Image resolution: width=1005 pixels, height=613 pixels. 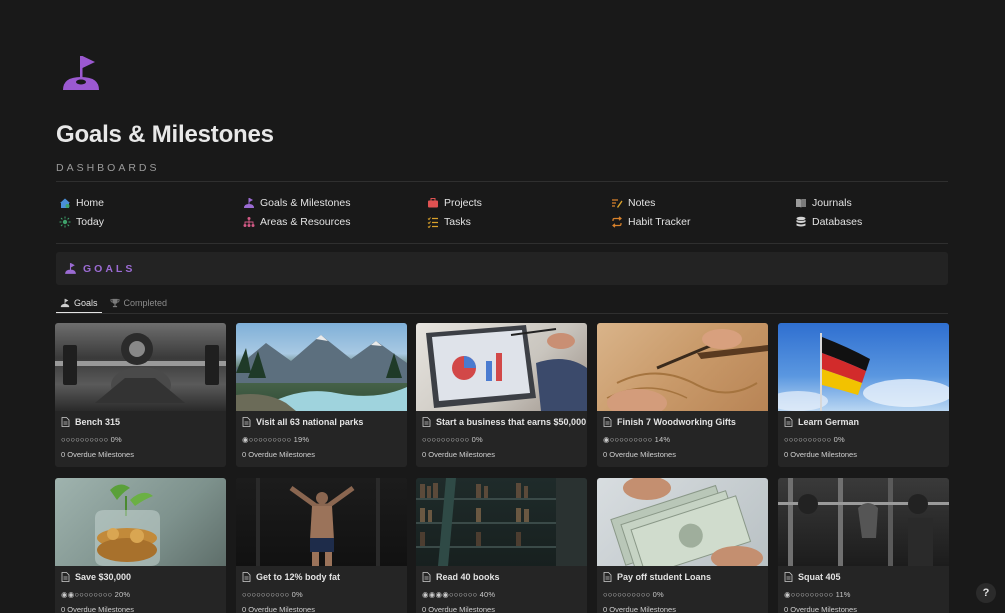 What do you see at coordinates (98, 422) in the screenshot?
I see `card-title-text: Bench 315` at bounding box center [98, 422].